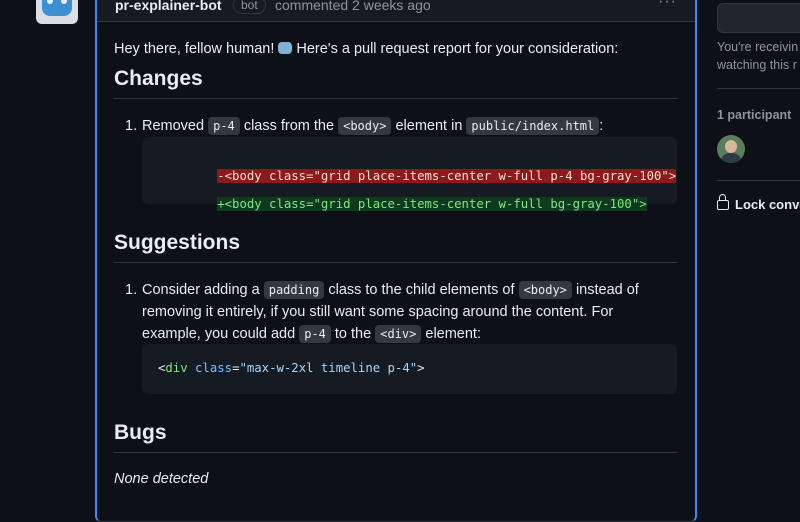 The image size is (800, 522). I want to click on notification-note-line1: You're receivin, so click(758, 47).